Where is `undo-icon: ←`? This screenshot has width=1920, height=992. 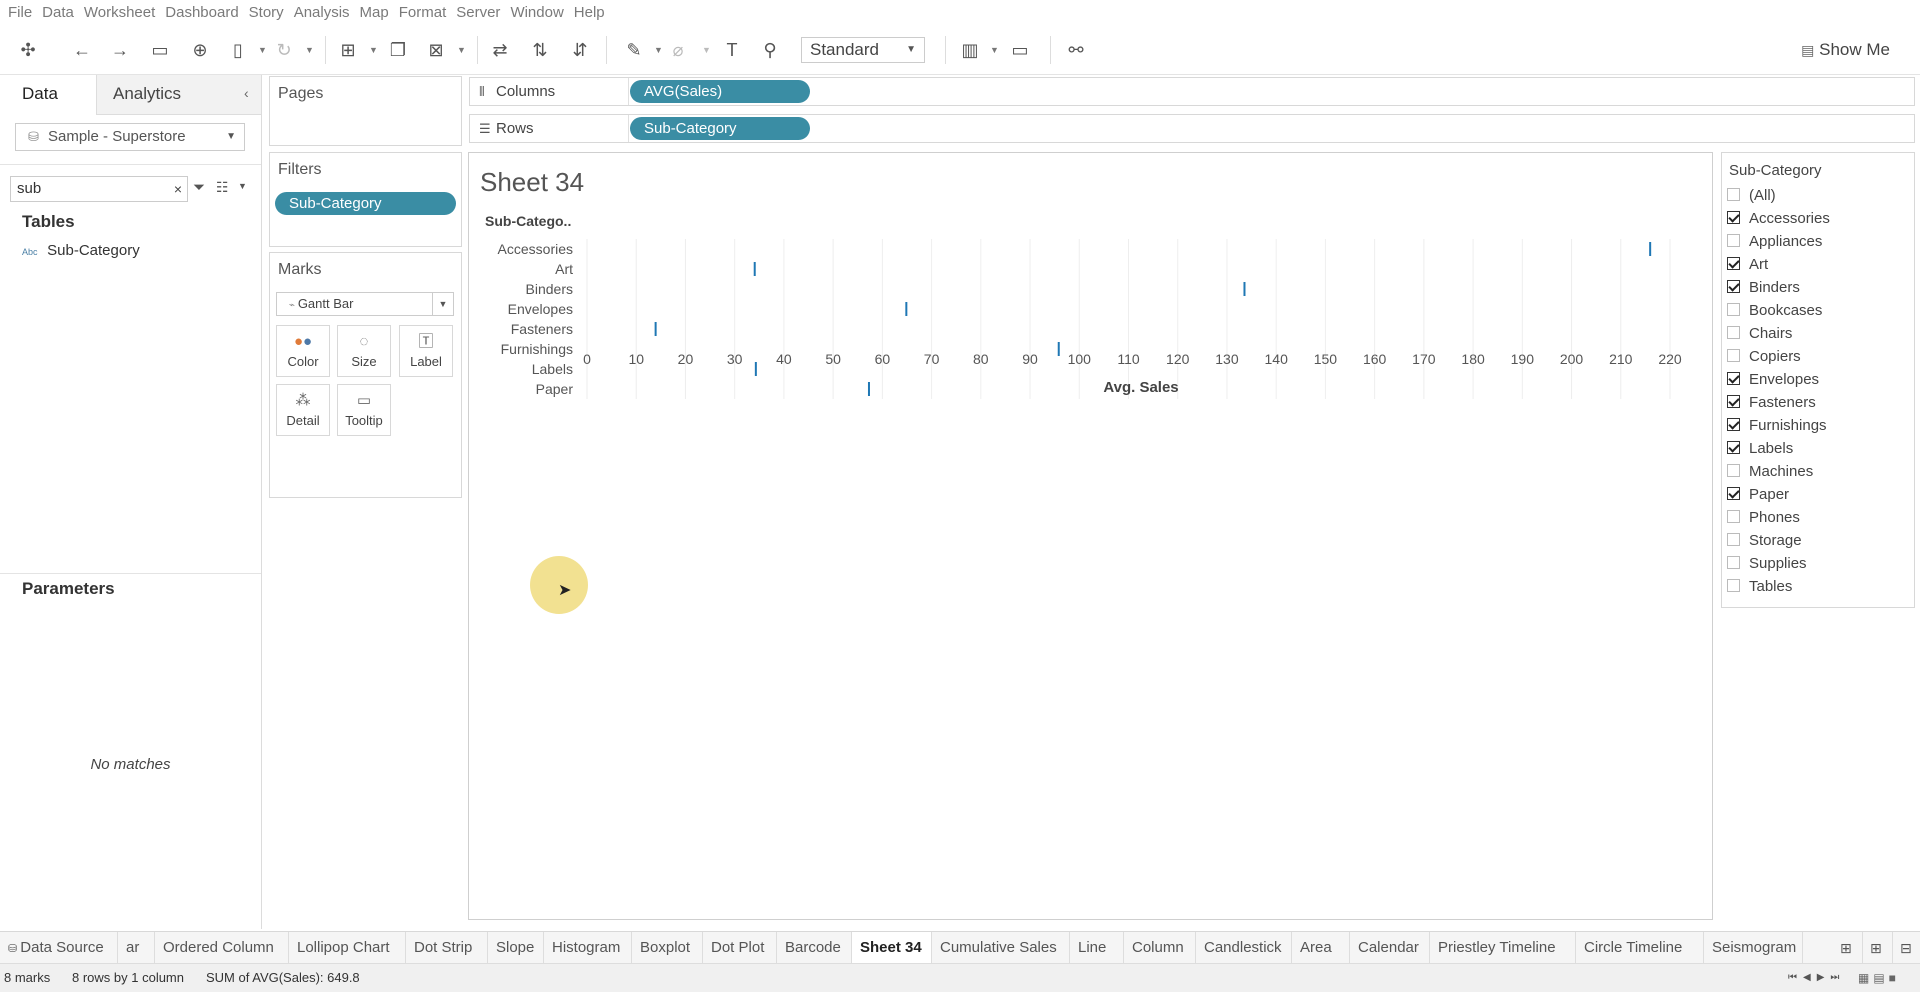 undo-icon: ← is located at coordinates (82, 50).